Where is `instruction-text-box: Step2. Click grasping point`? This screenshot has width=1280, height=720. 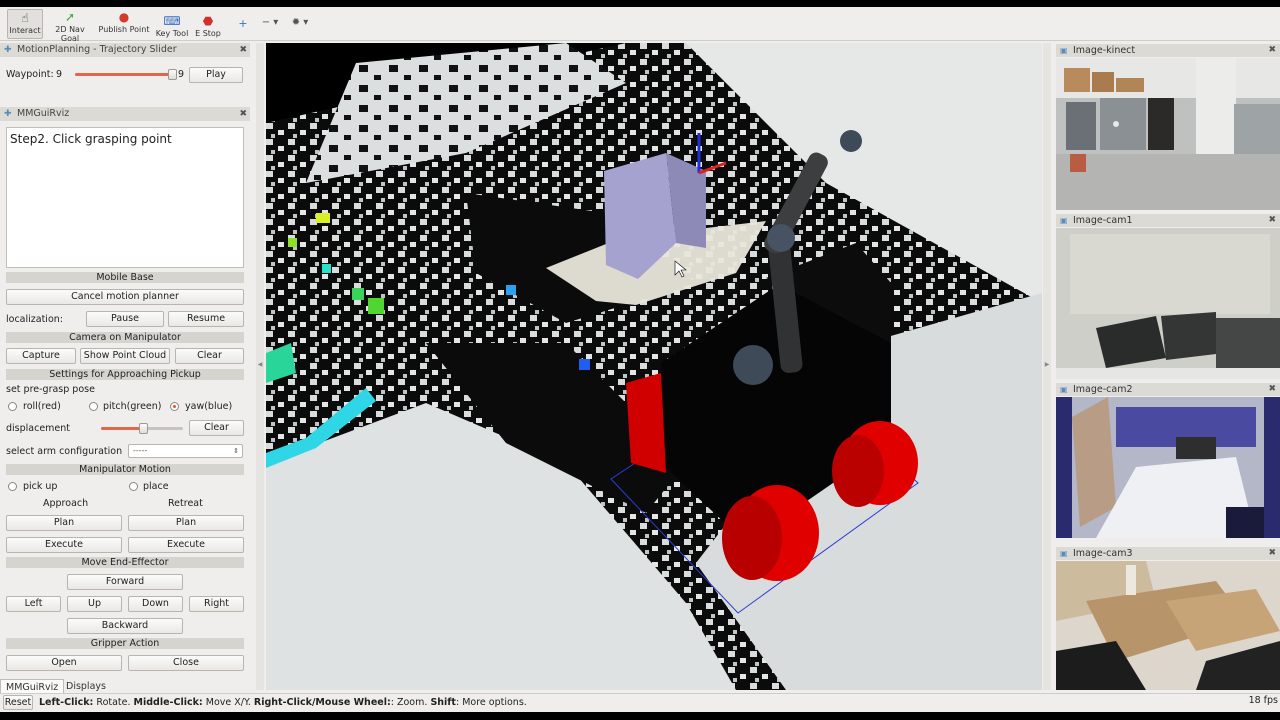 instruction-text-box: Step2. Click grasping point is located at coordinates (125, 197).